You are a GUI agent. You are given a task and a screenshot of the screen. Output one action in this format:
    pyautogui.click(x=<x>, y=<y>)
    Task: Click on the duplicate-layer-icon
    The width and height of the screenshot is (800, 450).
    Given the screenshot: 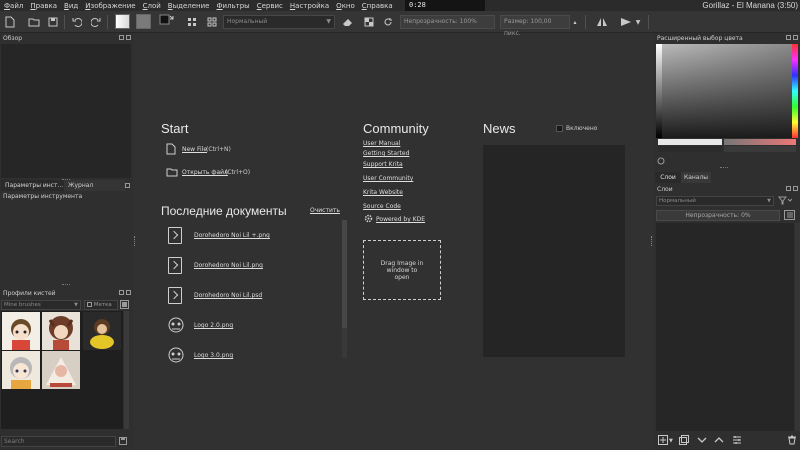 What is the action you would take?
    pyautogui.click(x=684, y=440)
    